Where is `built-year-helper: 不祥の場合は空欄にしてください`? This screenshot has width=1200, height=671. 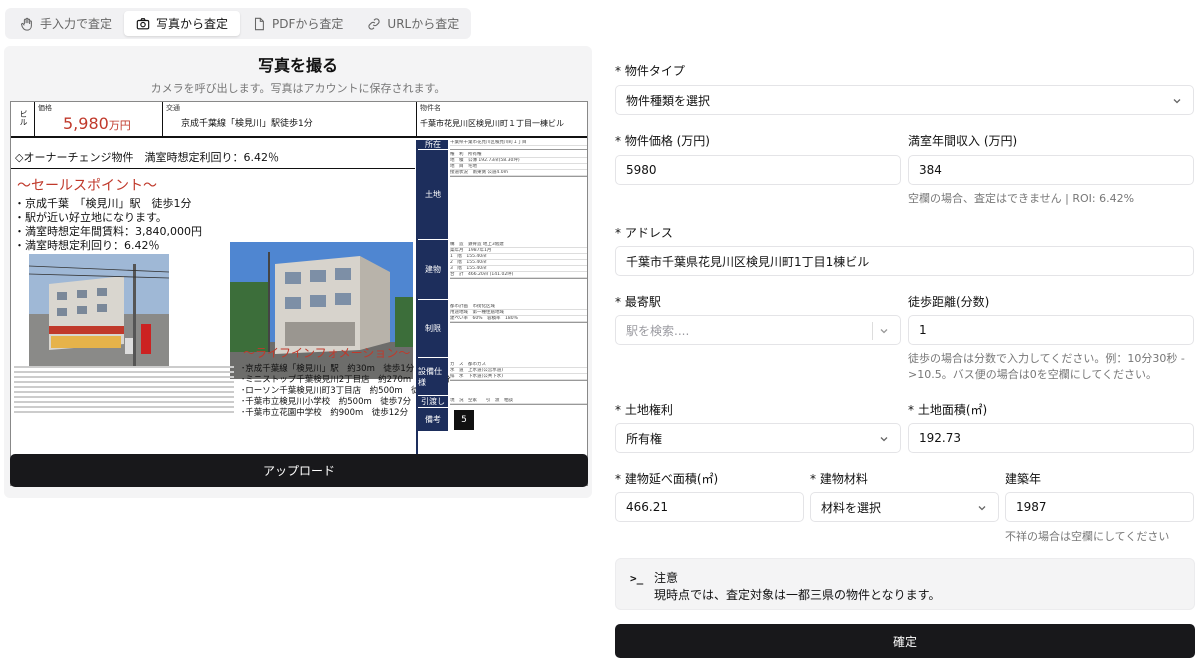
built-year-helper: 不祥の場合は空欄にしてください is located at coordinates (1087, 536).